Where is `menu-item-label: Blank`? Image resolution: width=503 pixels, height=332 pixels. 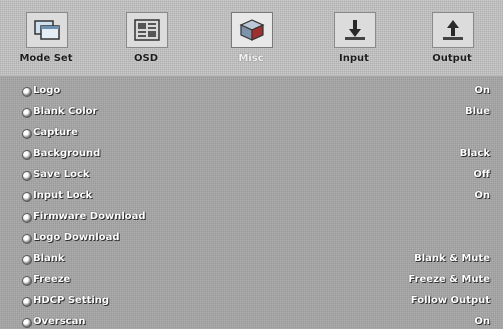
menu-item-label: Blank is located at coordinates (49, 258).